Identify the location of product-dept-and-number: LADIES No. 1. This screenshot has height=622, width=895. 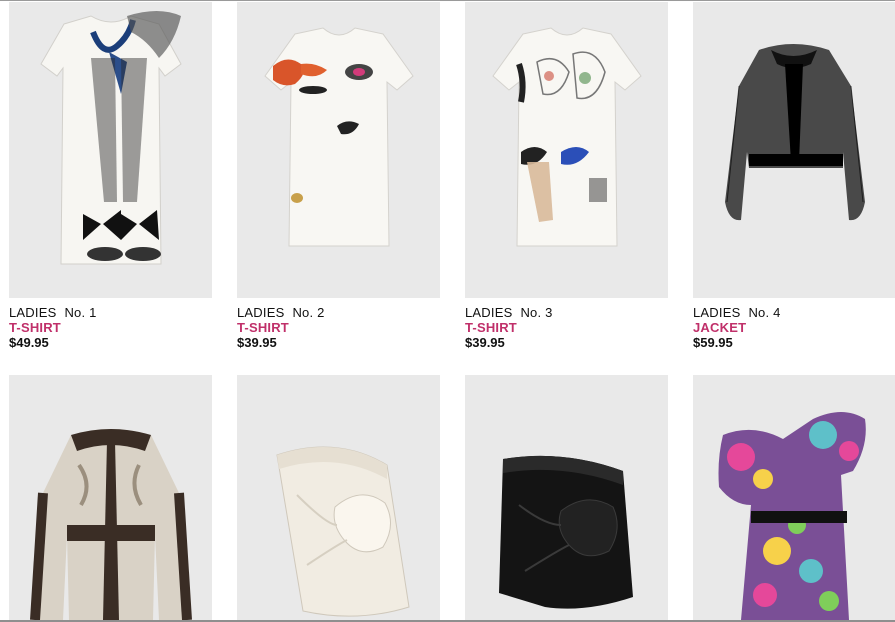
(119, 312).